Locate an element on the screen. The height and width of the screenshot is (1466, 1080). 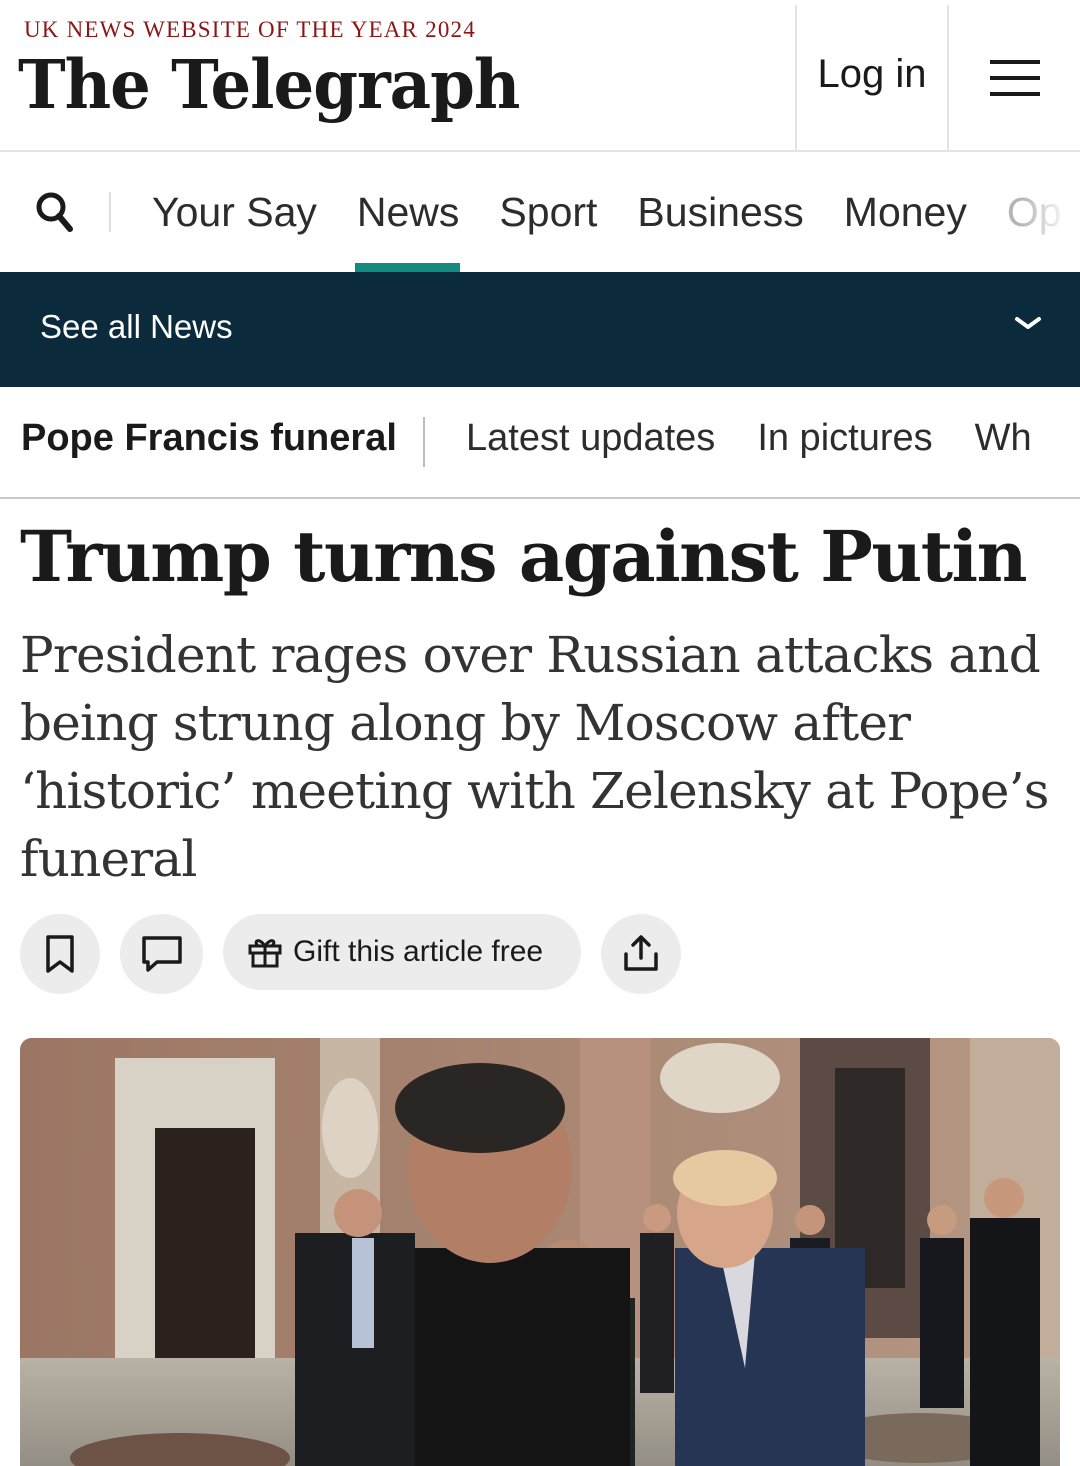
share-button is located at coordinates (641, 954).